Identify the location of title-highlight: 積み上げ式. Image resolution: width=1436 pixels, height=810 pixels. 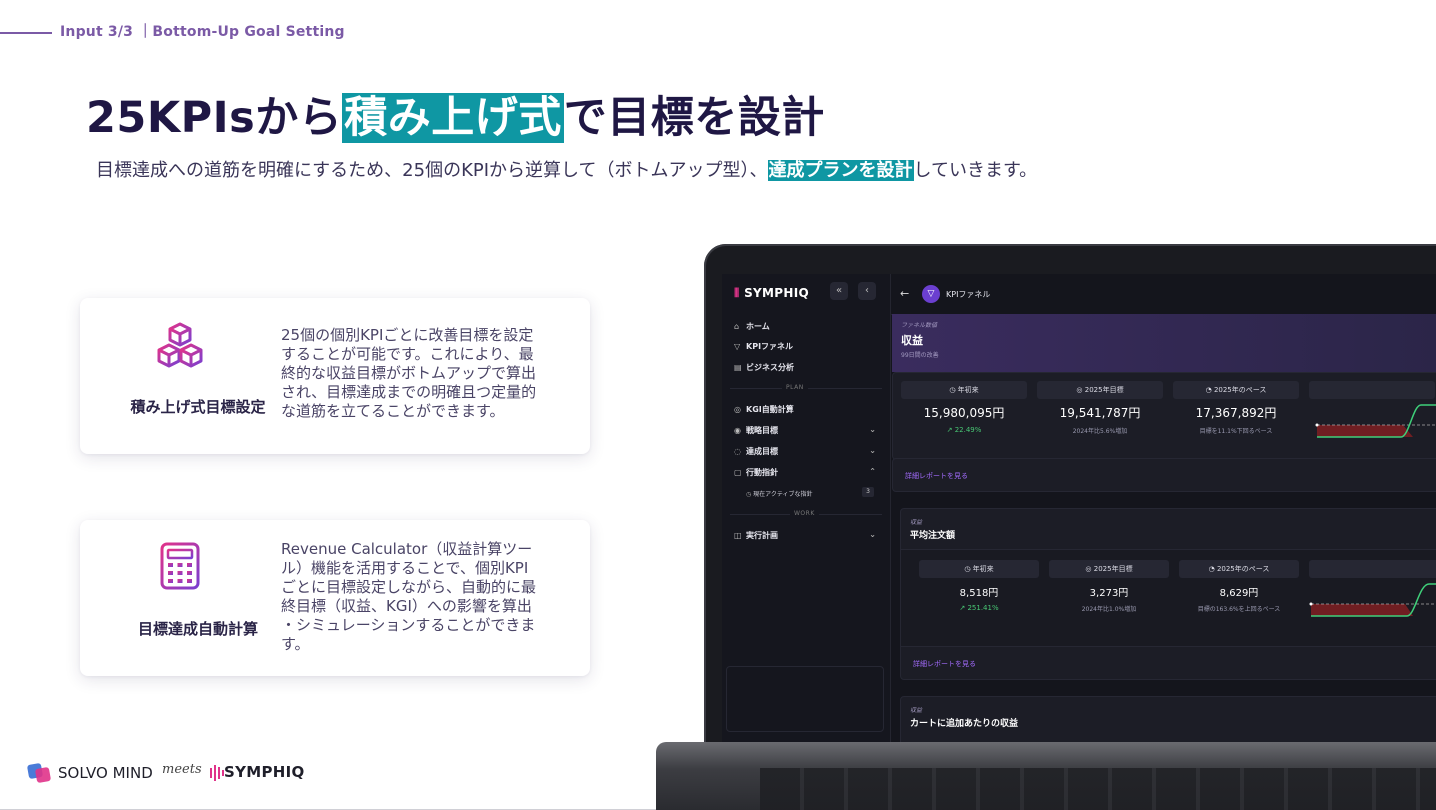
(453, 118).